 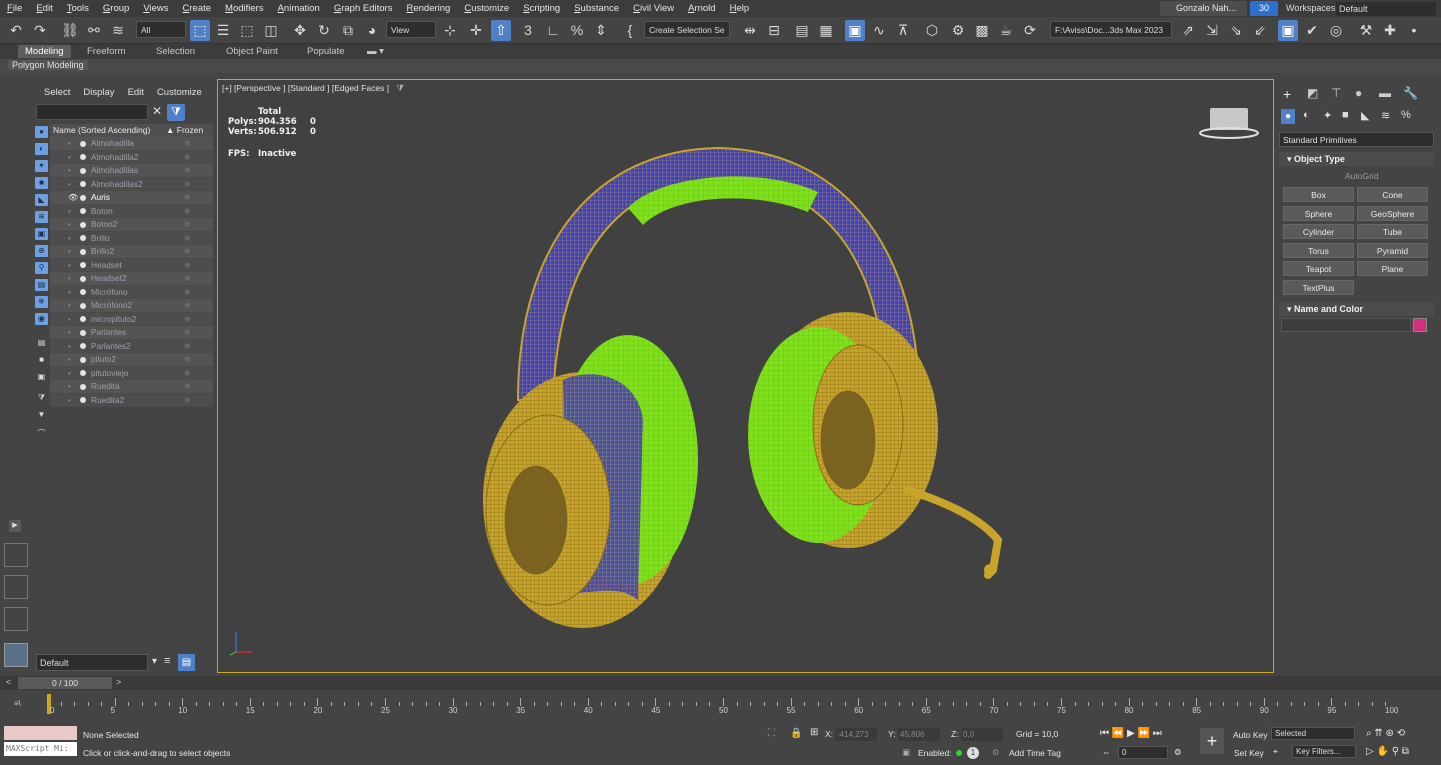 What do you see at coordinates (41, 319) in the screenshot?
I see `display-hidden-icon: ◉` at bounding box center [41, 319].